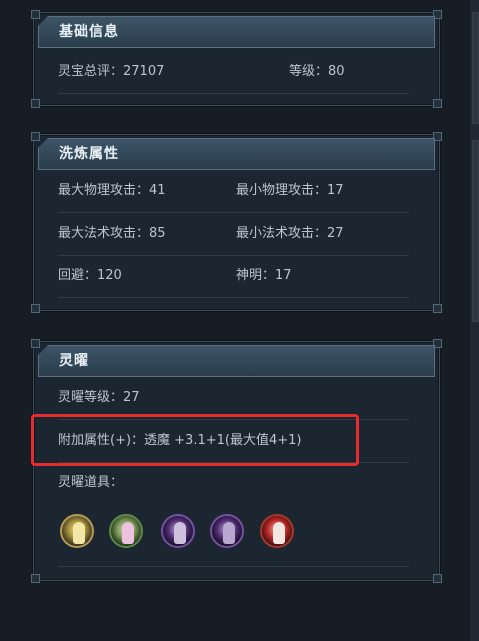 Image resolution: width=479 pixels, height=641 pixels. I want to click on items-row: 灵曜道具：, so click(233, 483).